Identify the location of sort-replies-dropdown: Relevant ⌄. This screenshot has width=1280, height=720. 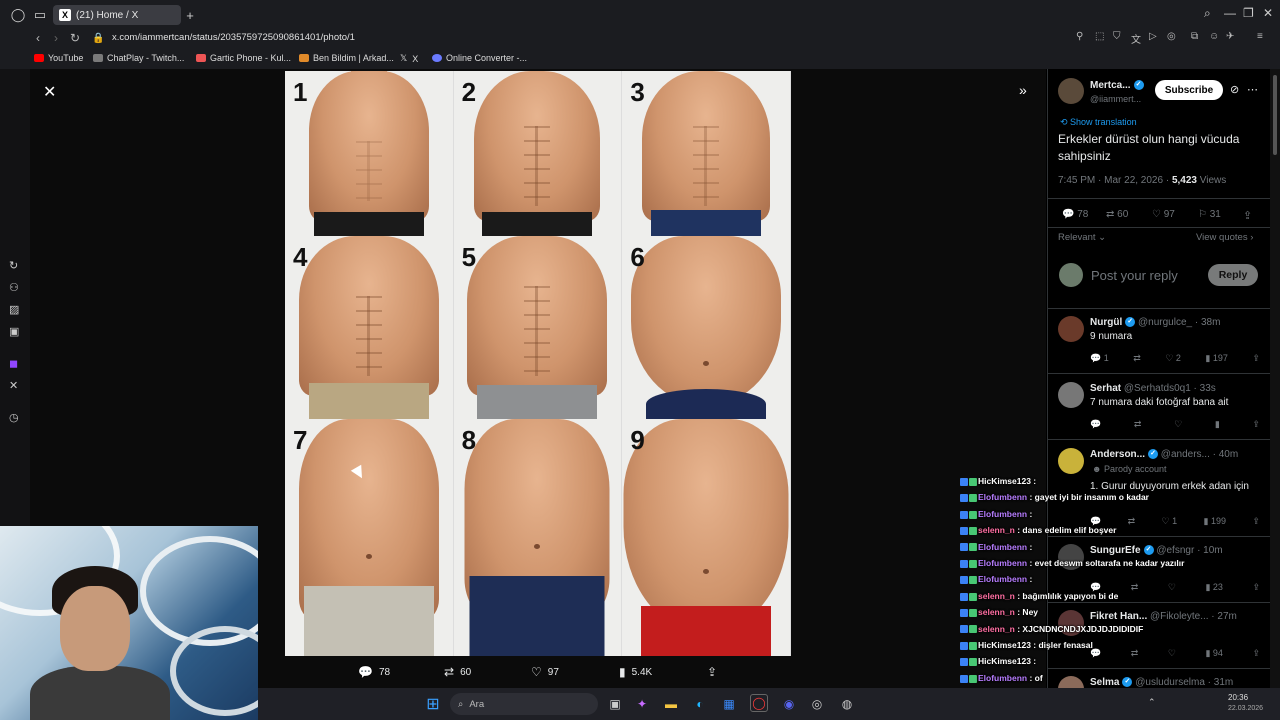
(1082, 237).